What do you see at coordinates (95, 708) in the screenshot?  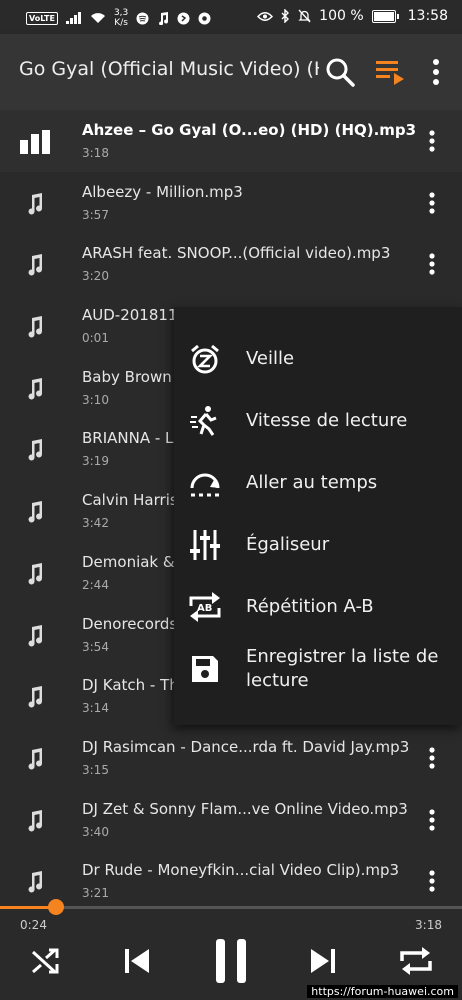 I see `track-duration: 3:14` at bounding box center [95, 708].